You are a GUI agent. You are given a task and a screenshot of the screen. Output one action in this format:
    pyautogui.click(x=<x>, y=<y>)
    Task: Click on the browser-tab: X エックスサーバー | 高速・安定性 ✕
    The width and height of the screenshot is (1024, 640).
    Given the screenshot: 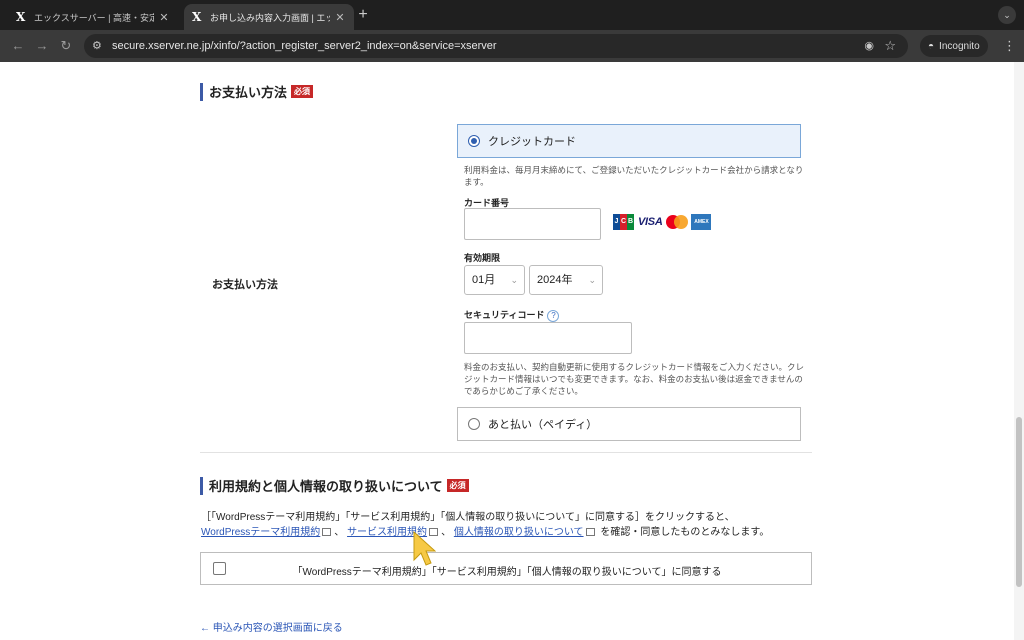 What is the action you would take?
    pyautogui.click(x=93, y=17)
    